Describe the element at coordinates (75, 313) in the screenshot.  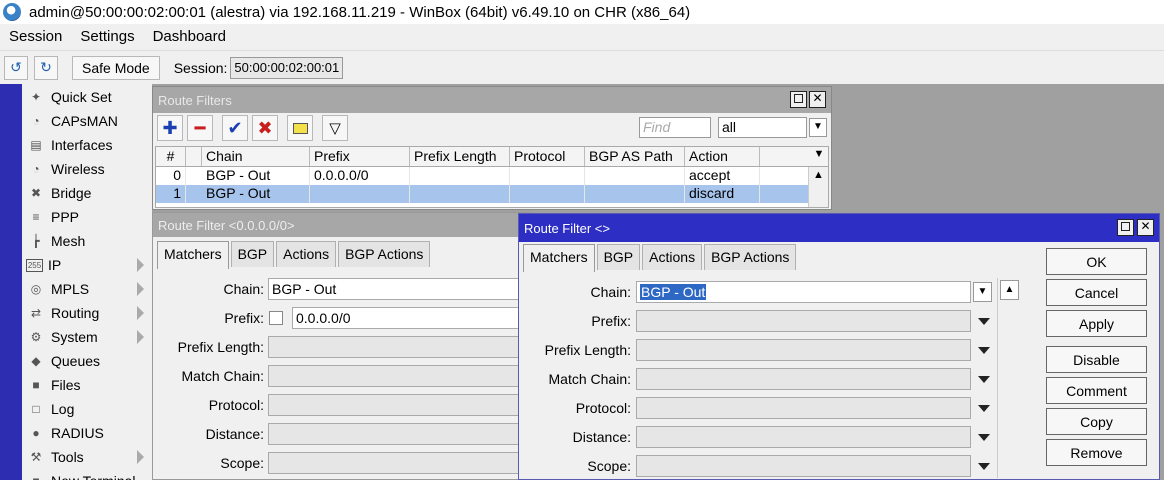
I see `sidebar-item-label: Routing` at that location.